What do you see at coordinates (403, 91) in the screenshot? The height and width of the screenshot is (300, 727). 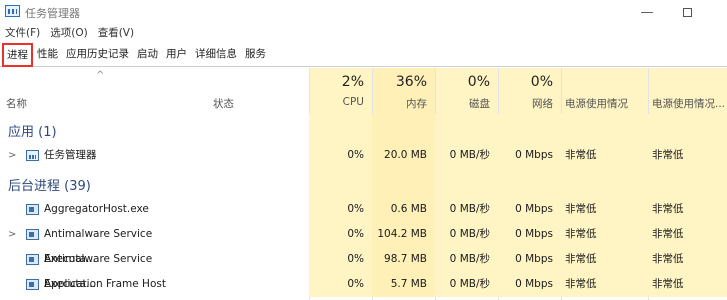 I see `memory-column-header: 36% 内存` at bounding box center [403, 91].